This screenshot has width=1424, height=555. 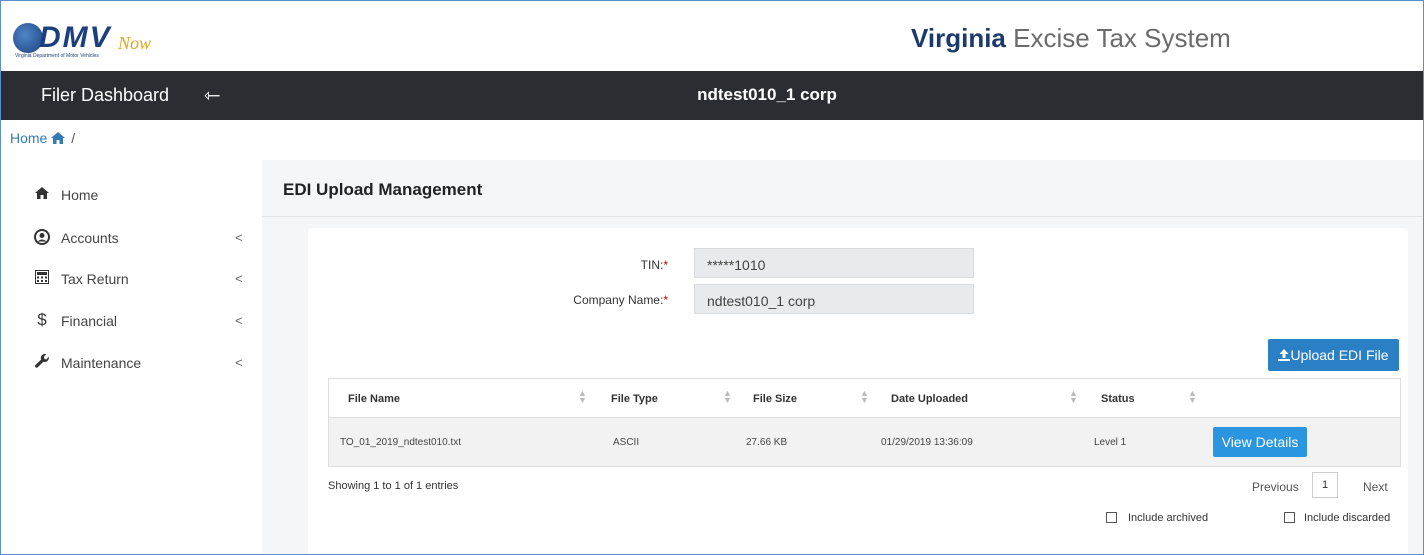 What do you see at coordinates (75, 37) in the screenshot?
I see `logo-brand: DMV` at bounding box center [75, 37].